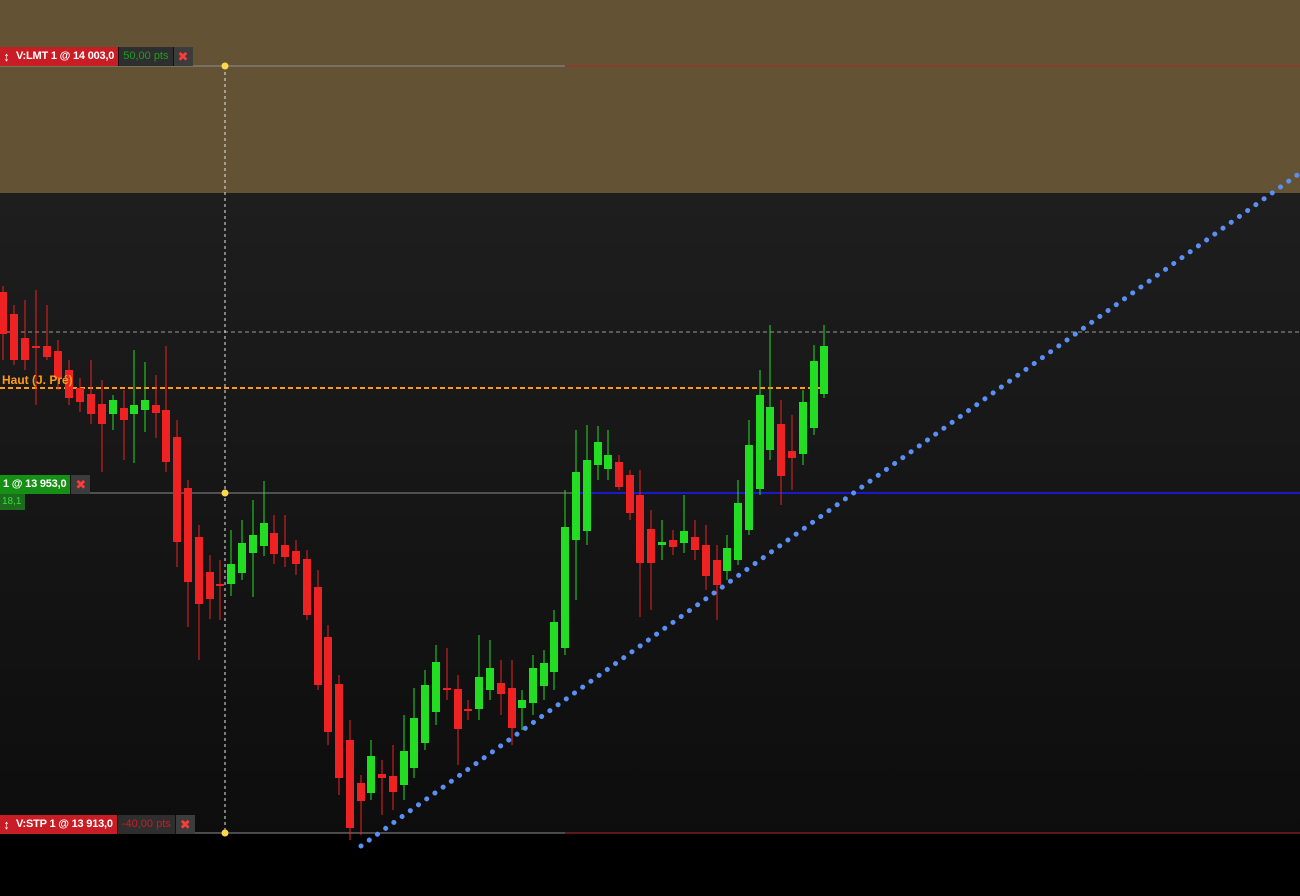  I want to click on chart-bottom-strip, so click(650, 864).